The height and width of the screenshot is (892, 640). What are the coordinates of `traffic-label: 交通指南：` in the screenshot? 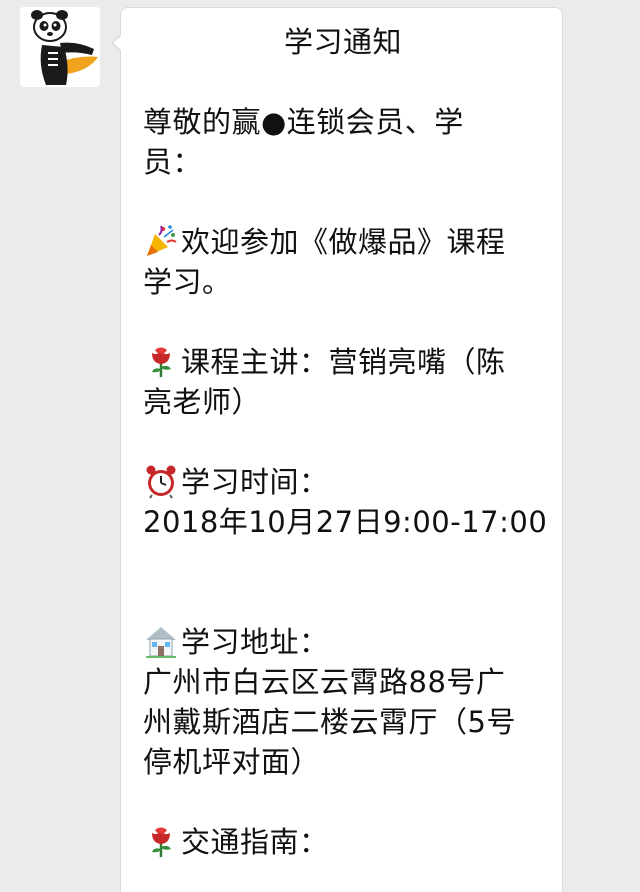 It's located at (255, 842).